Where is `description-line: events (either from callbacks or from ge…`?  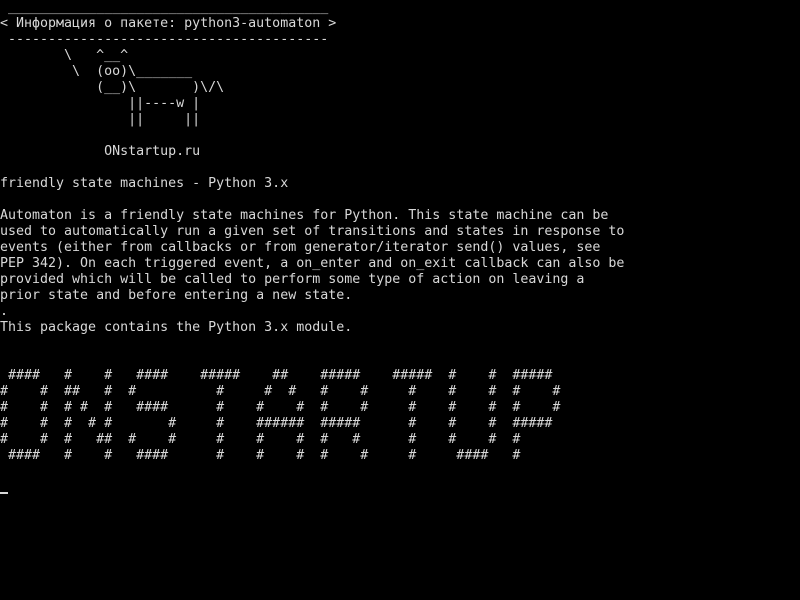 description-line: events (either from callbacks or from ge… is located at coordinates (300, 247).